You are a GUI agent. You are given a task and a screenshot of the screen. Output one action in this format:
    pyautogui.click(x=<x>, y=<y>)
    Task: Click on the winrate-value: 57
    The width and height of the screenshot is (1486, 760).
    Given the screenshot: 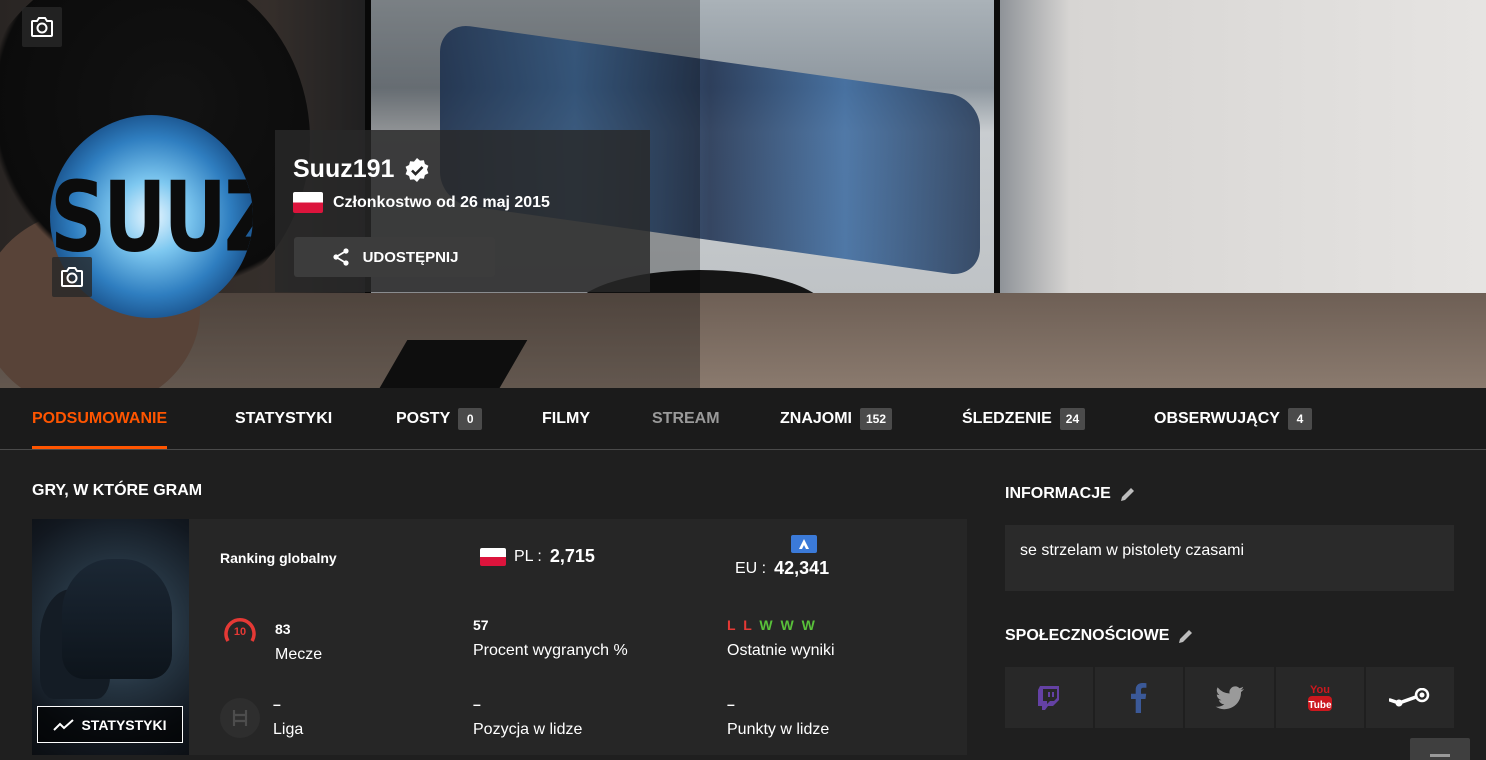 What is the action you would take?
    pyautogui.click(x=481, y=625)
    